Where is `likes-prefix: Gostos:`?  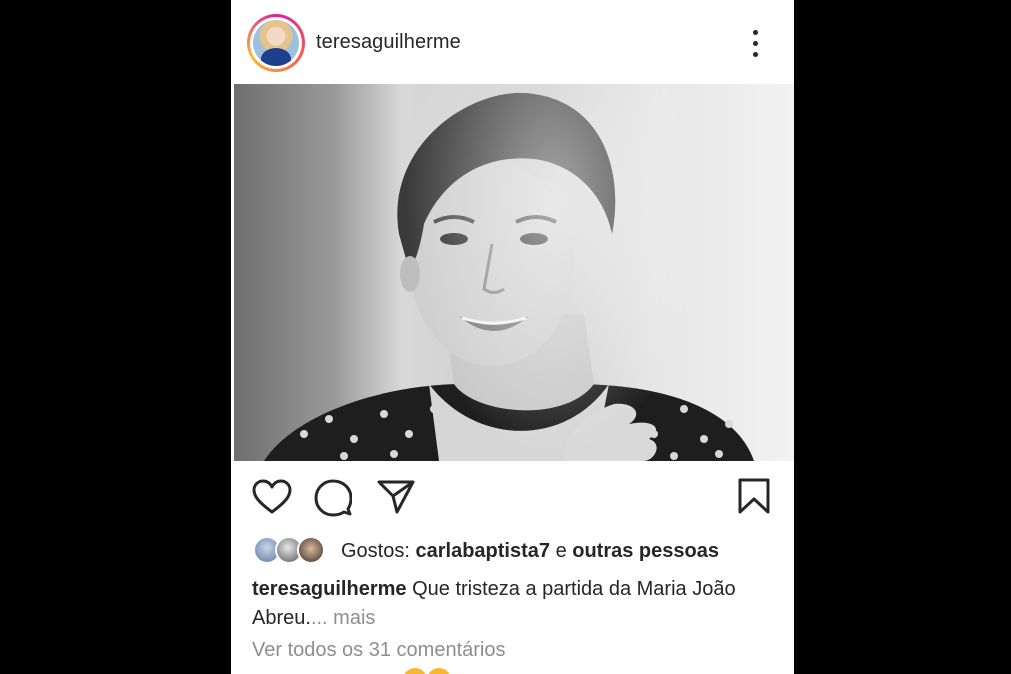 likes-prefix: Gostos: is located at coordinates (375, 551).